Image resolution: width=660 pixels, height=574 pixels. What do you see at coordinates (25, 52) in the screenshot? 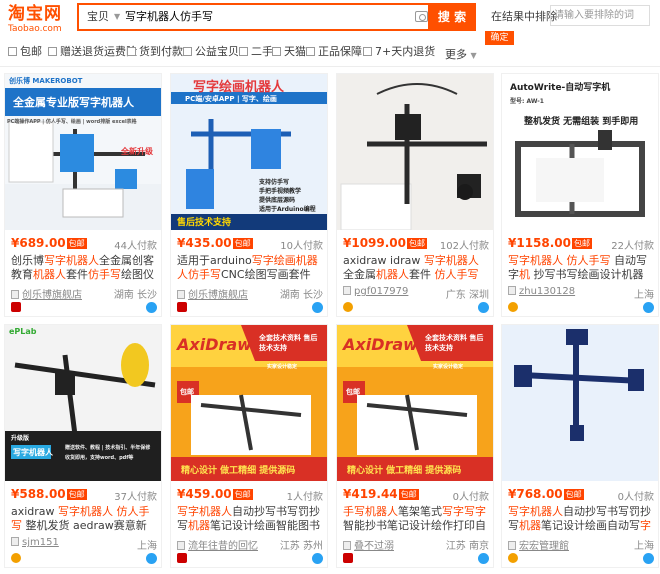
I see `filter-free-shipping: 包邮` at bounding box center [25, 52].